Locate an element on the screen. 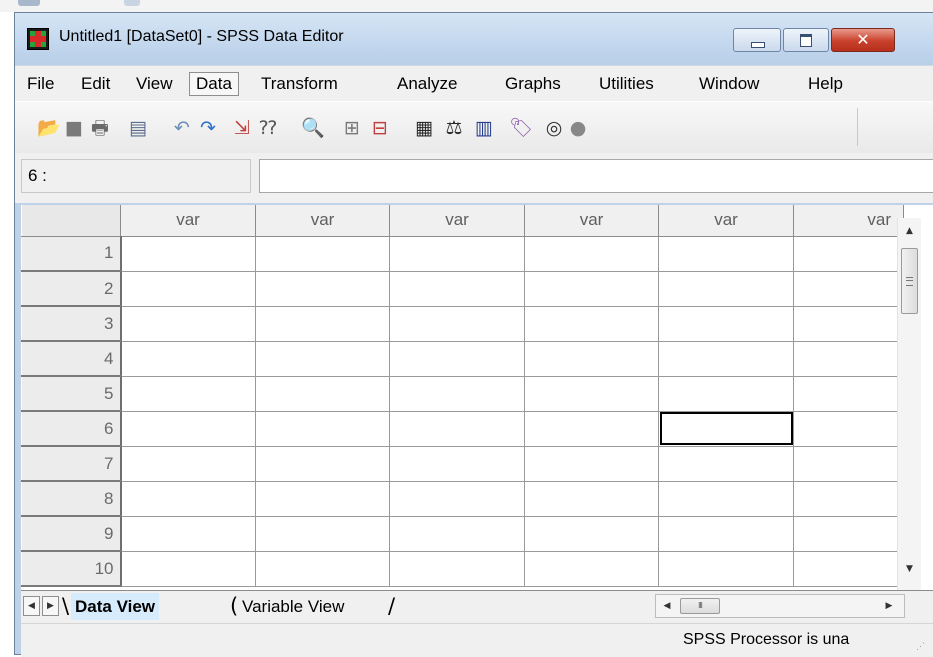 The height and width of the screenshot is (657, 933). variables-icon: ⁇ is located at coordinates (268, 128).